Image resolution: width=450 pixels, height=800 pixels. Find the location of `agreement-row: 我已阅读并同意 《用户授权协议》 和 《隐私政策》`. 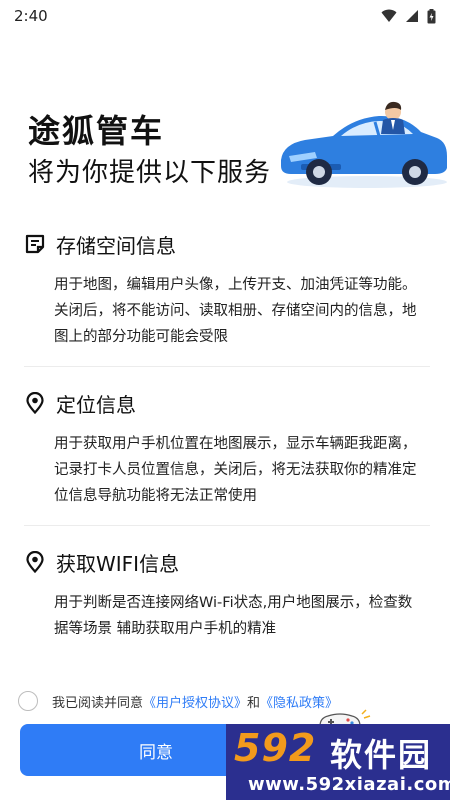

agreement-row: 我已阅读并同意 《用户授权协议》 和 《隐私政策》 is located at coordinates (178, 701).